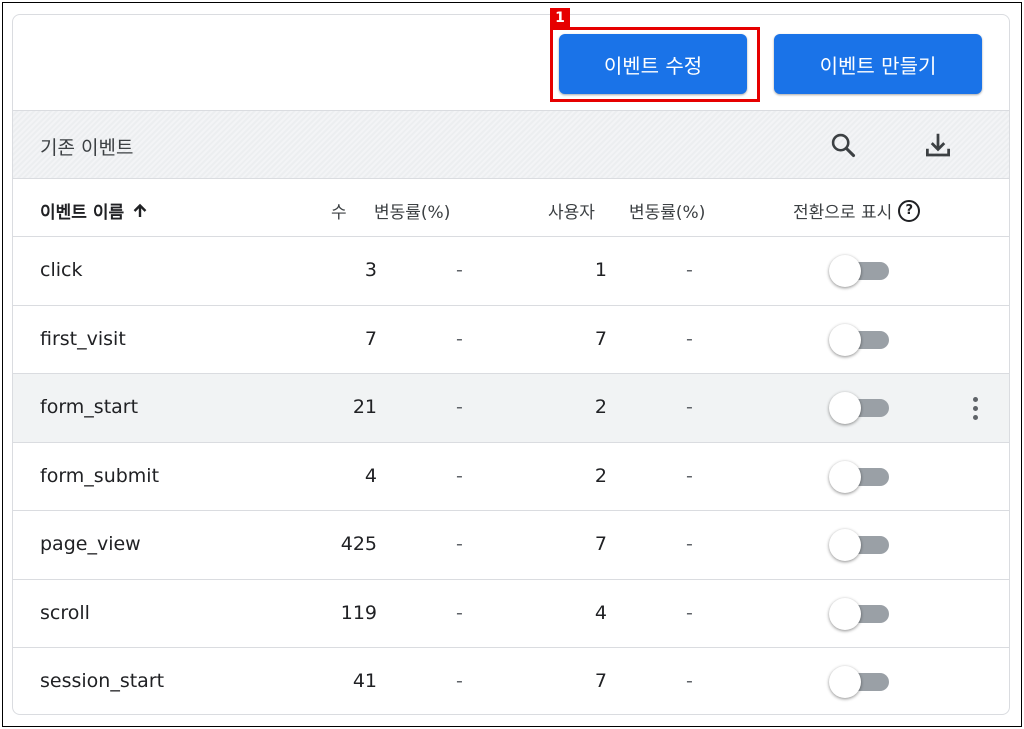 Image resolution: width=1024 pixels, height=729 pixels. I want to click on help-icon: ?, so click(909, 210).